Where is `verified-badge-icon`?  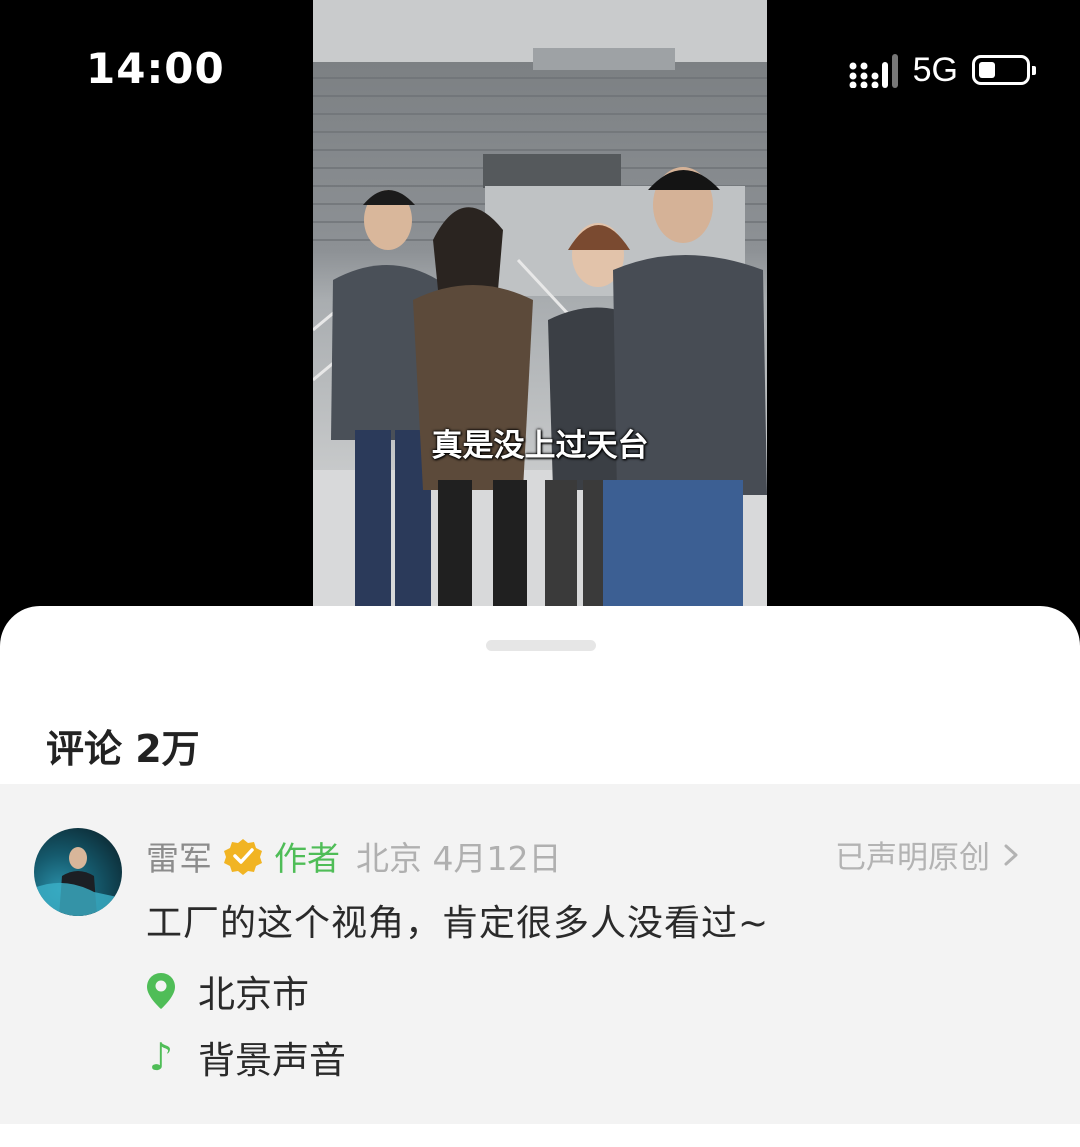 verified-badge-icon is located at coordinates (243, 857).